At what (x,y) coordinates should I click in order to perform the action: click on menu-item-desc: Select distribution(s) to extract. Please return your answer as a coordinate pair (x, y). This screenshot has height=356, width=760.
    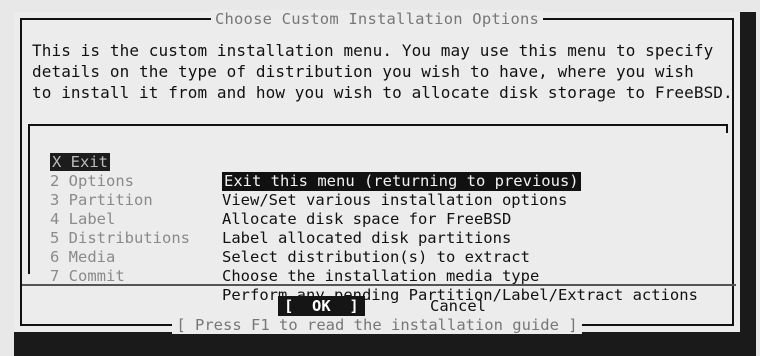
    Looking at the image, I should click on (376, 257).